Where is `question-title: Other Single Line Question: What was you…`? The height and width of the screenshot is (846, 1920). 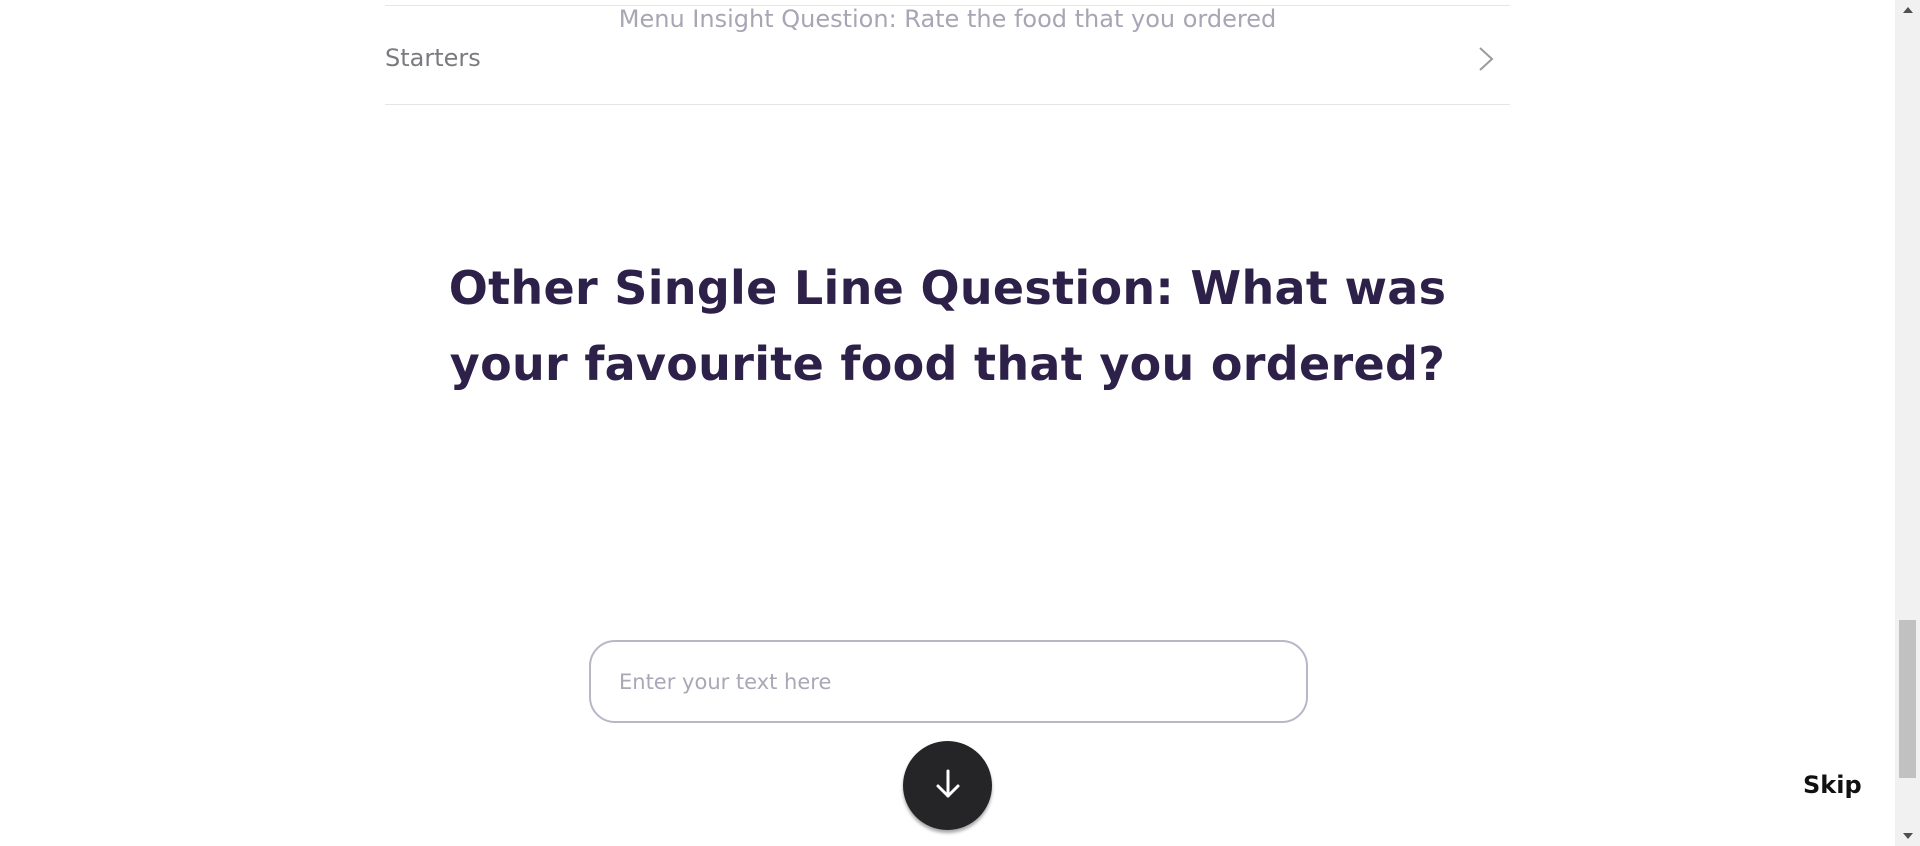 question-title: Other Single Line Question: What was you… is located at coordinates (947, 326).